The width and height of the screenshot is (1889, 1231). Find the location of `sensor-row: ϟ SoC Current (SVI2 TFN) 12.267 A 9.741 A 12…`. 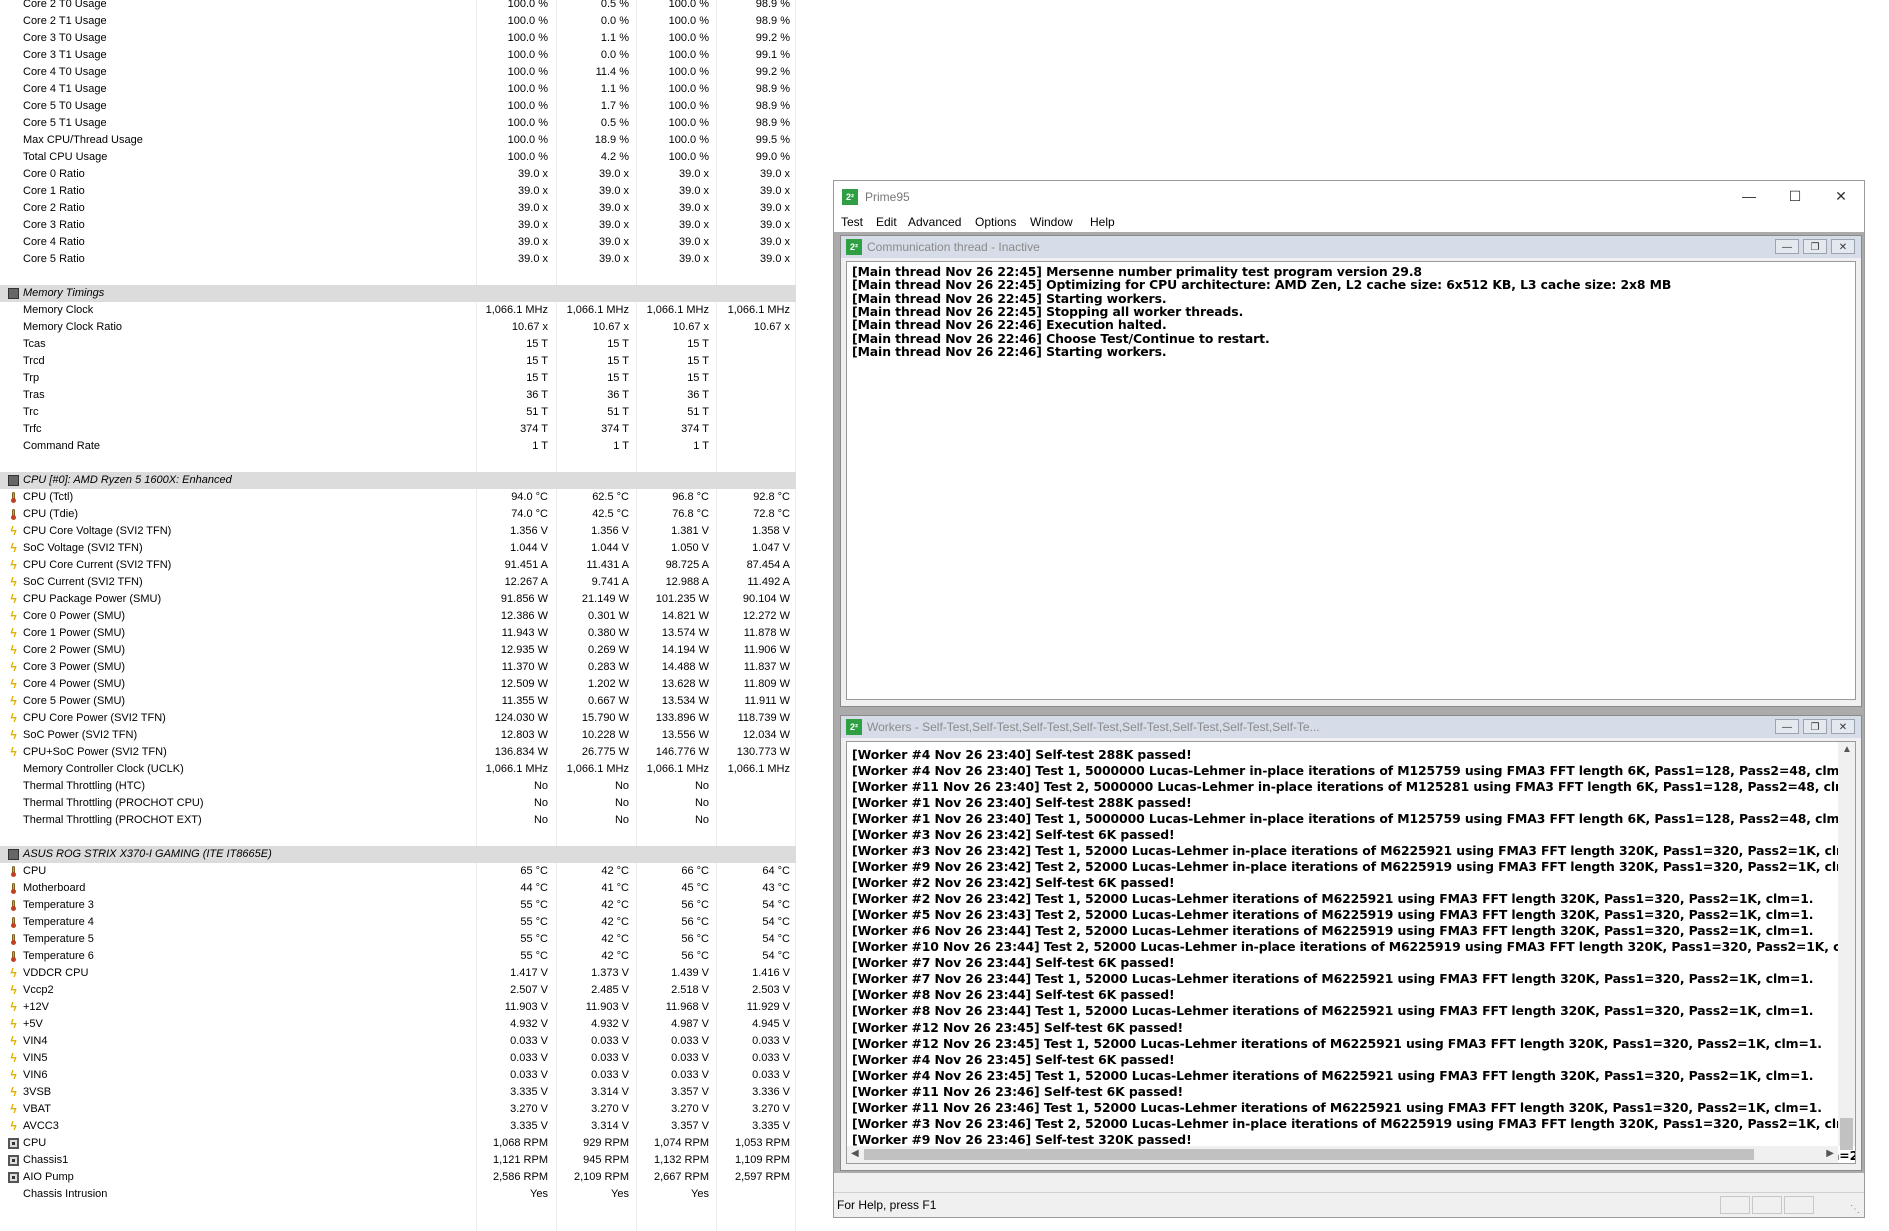

sensor-row: ϟ SoC Current (SVI2 TFN) 12.267 A 9.741 A 12… is located at coordinates (398, 582).